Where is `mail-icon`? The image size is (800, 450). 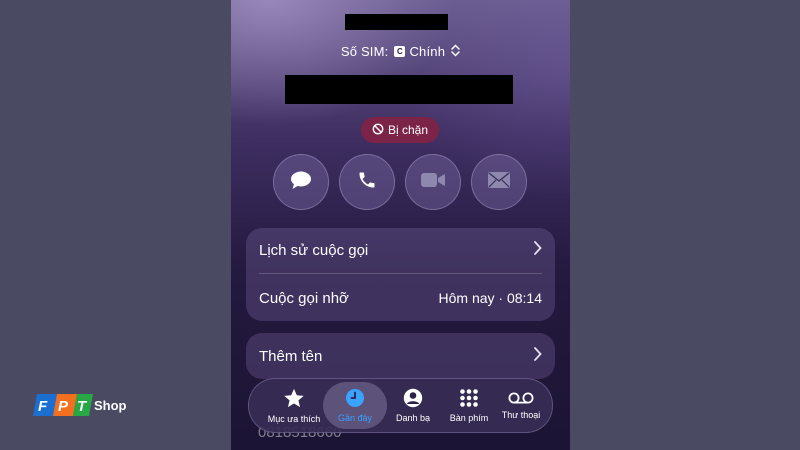 mail-icon is located at coordinates (499, 182).